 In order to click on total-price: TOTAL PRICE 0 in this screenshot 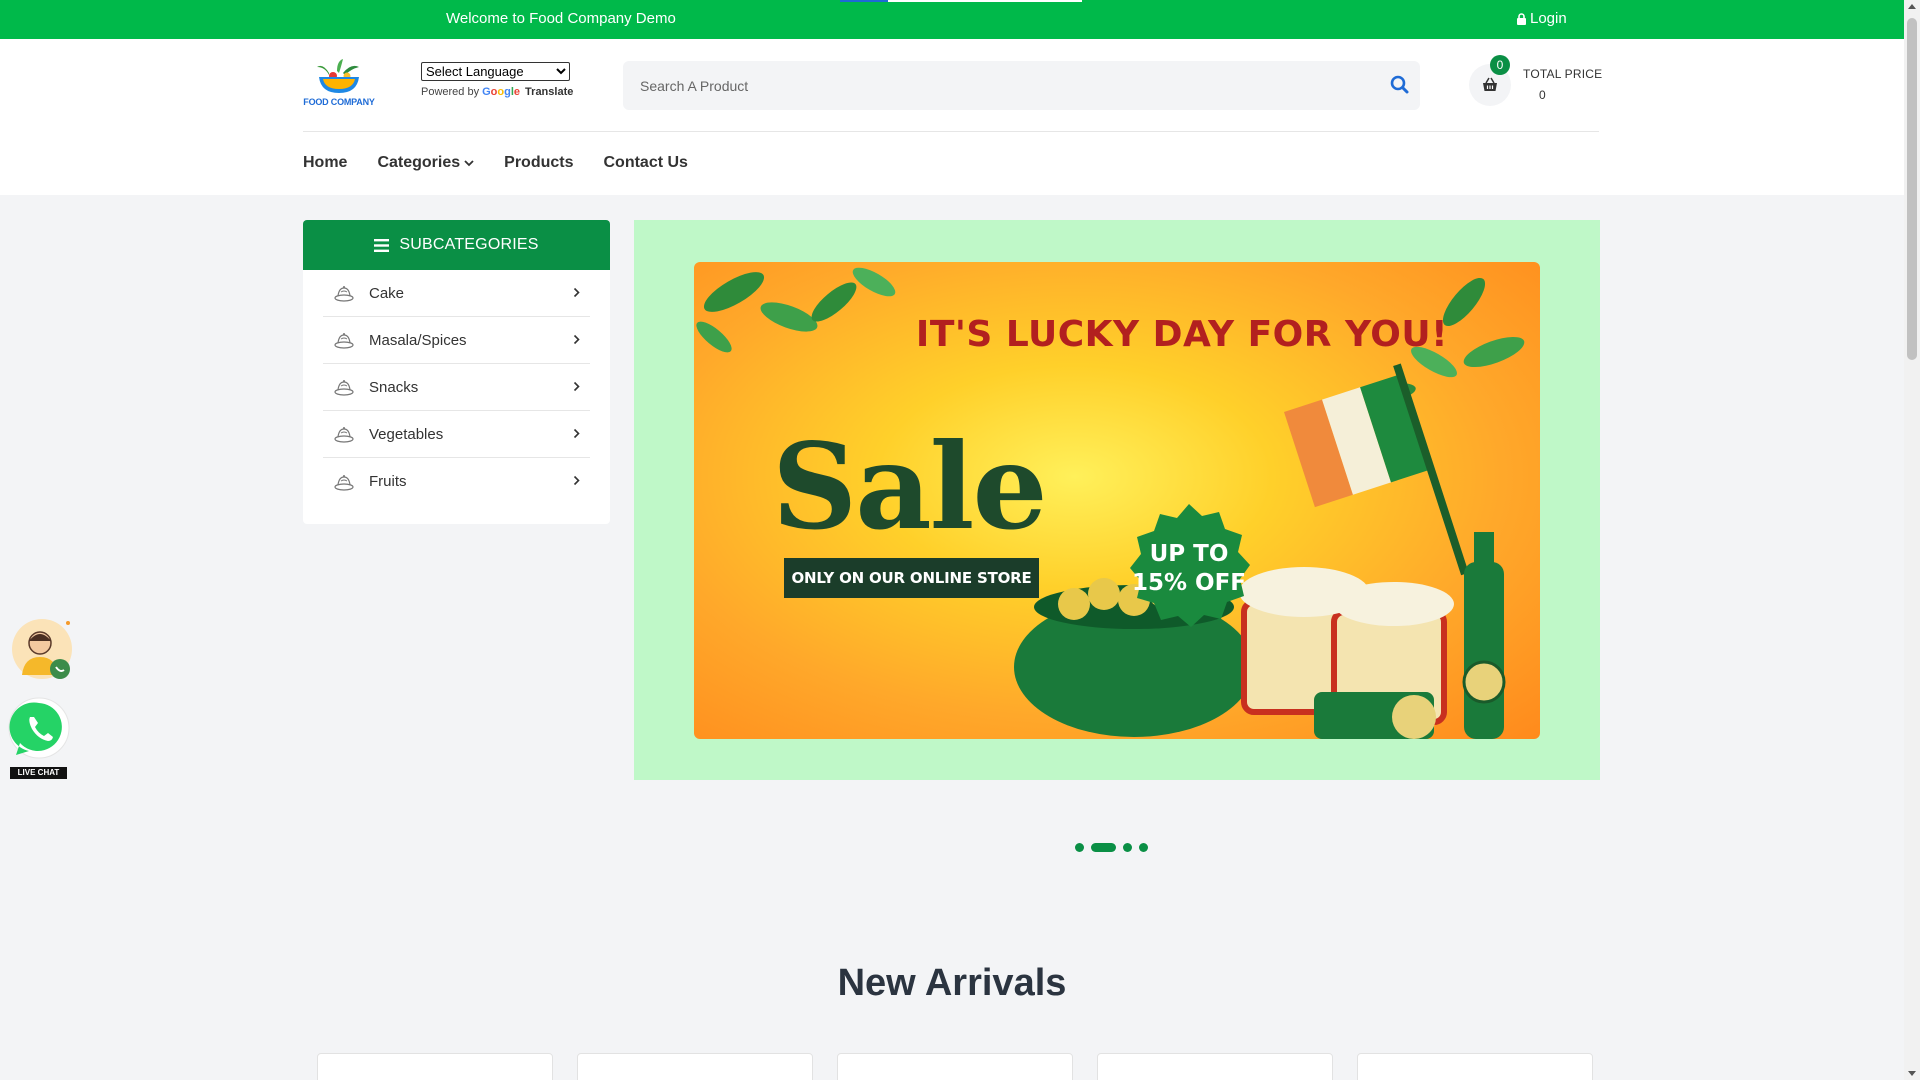, I will do `click(1562, 84)`.